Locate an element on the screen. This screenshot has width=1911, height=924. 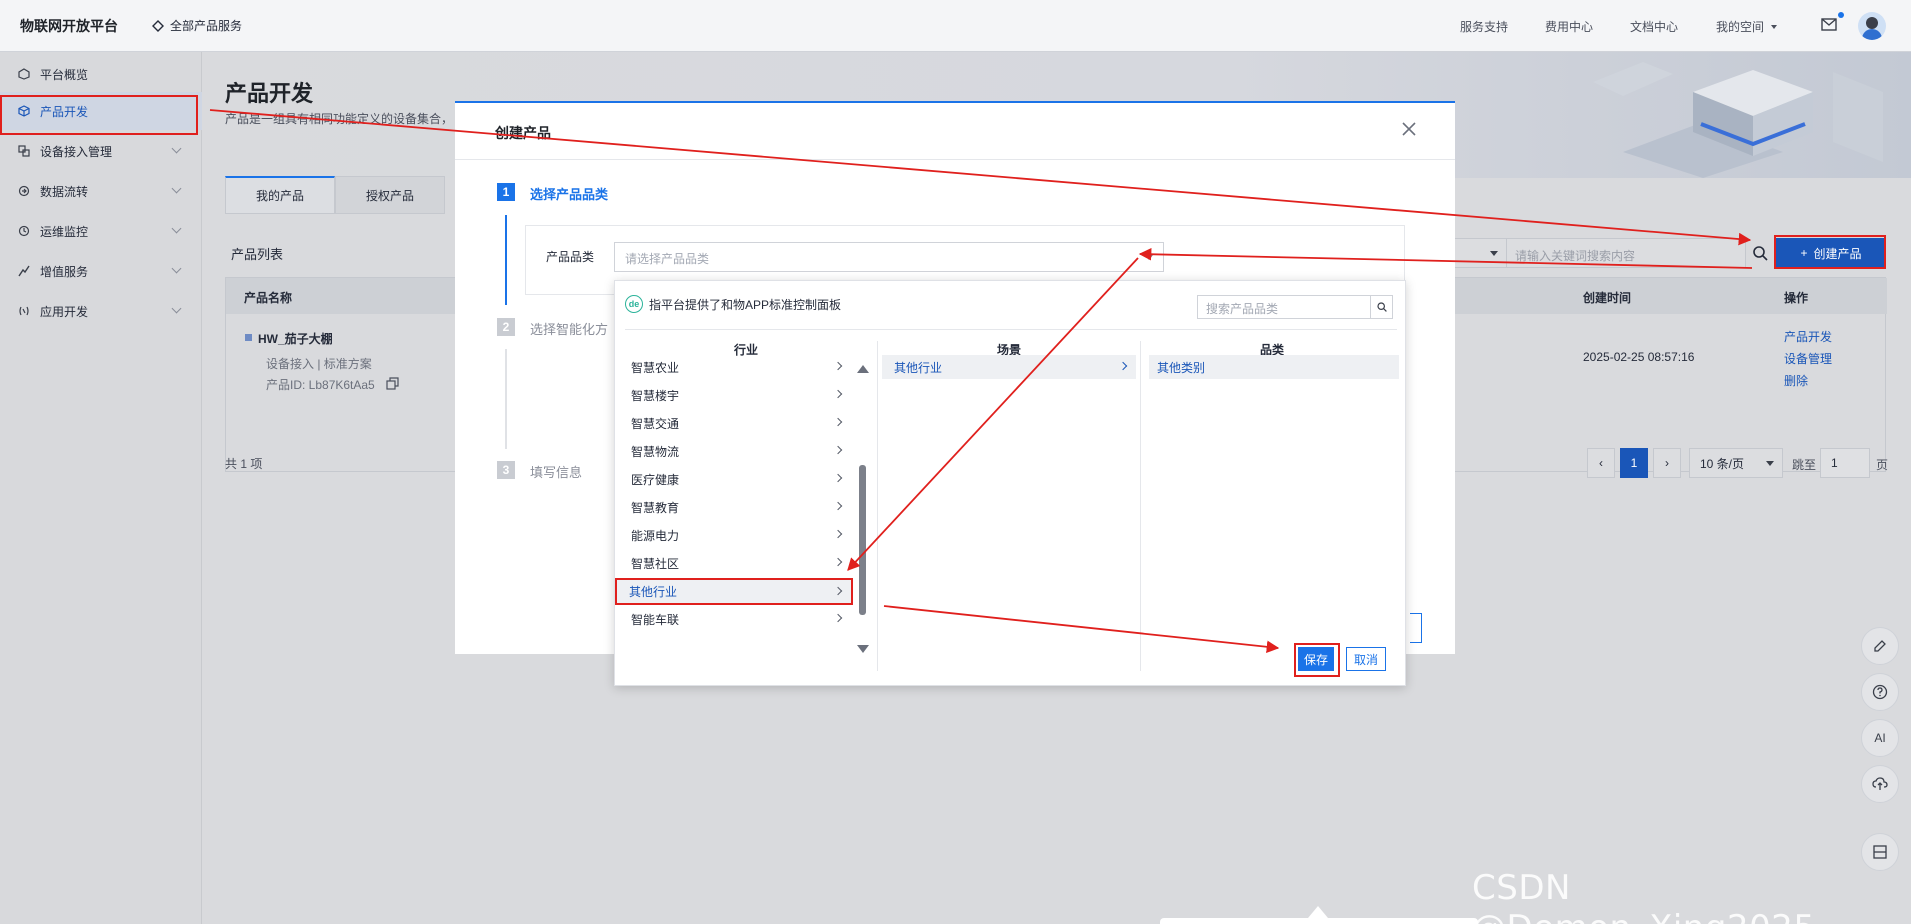
page-title: 产品开发 is located at coordinates (269, 93).